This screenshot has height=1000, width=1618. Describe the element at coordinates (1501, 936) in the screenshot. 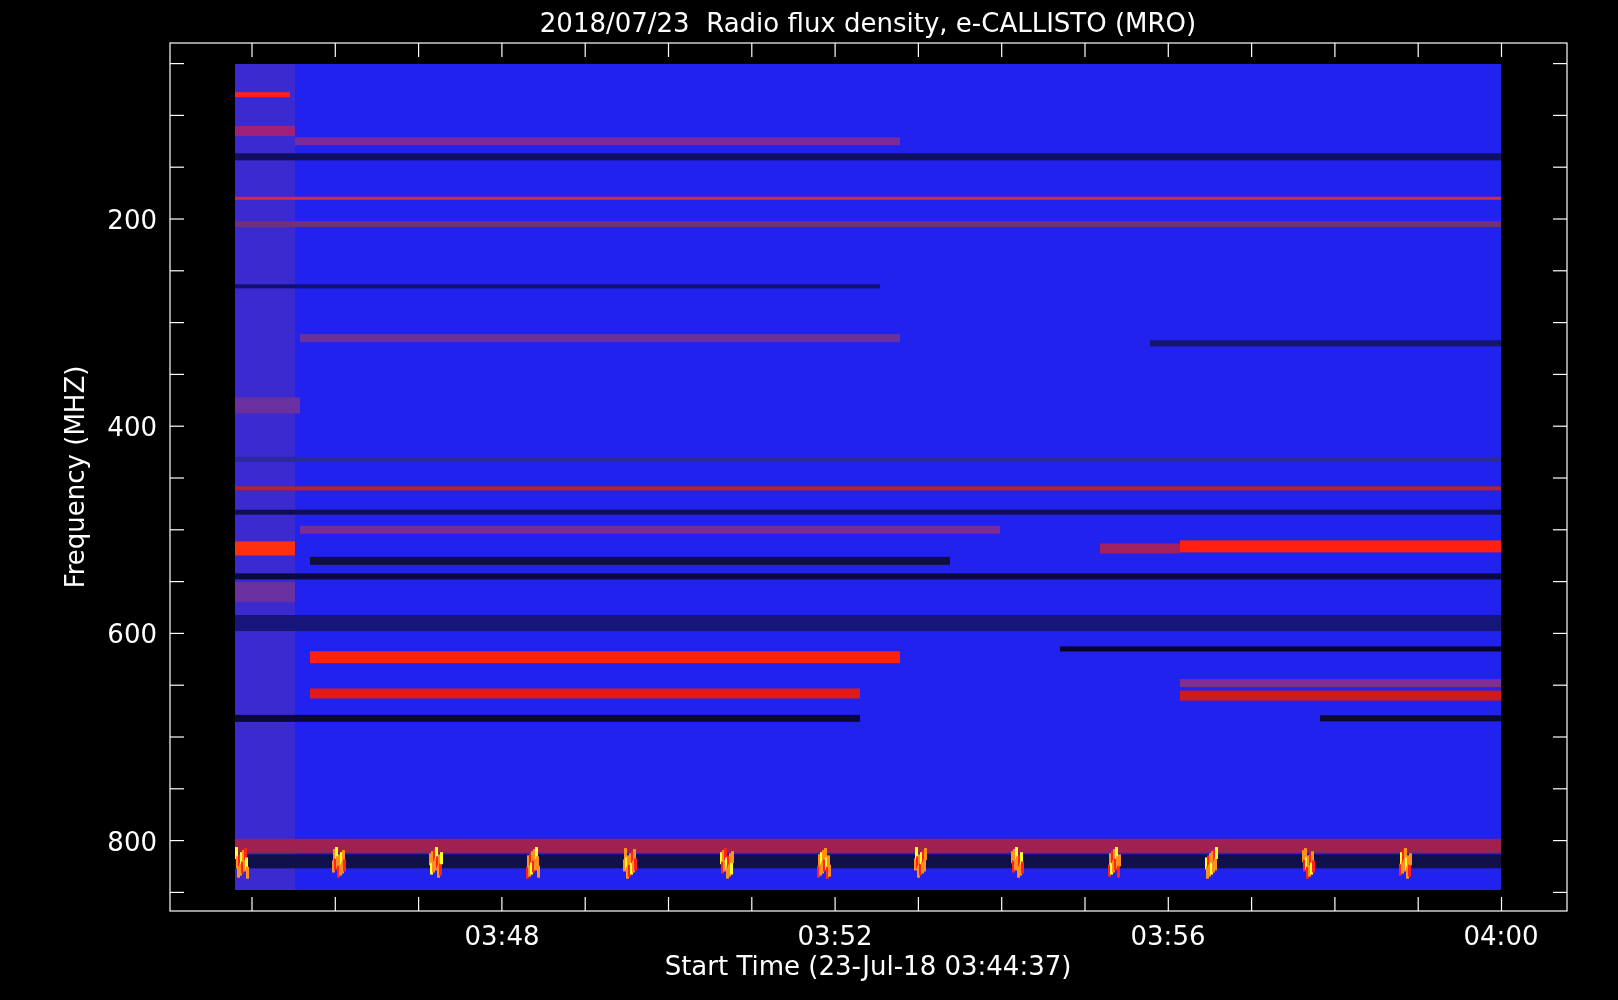

I see `tick-label: 04:00` at that location.